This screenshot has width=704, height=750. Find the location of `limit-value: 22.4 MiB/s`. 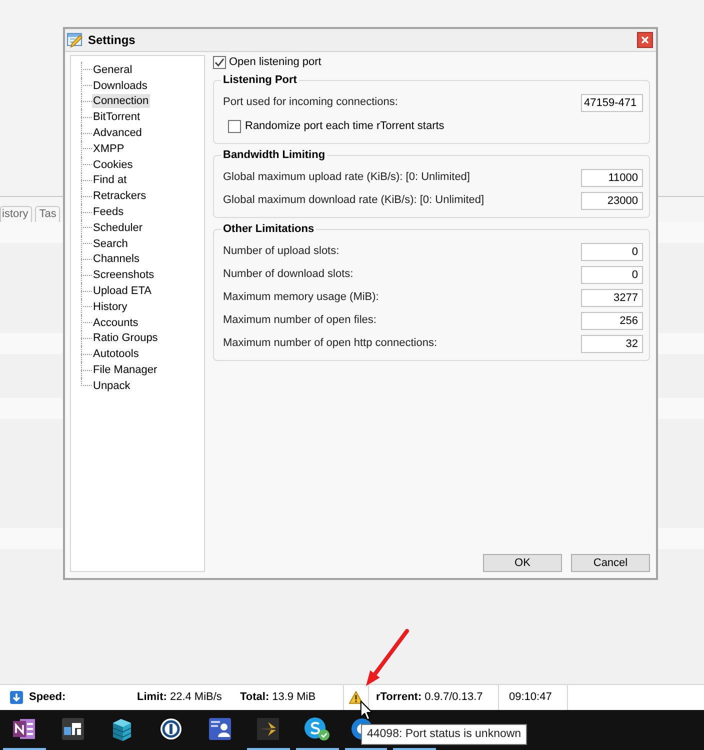

limit-value: 22.4 MiB/s is located at coordinates (196, 698).